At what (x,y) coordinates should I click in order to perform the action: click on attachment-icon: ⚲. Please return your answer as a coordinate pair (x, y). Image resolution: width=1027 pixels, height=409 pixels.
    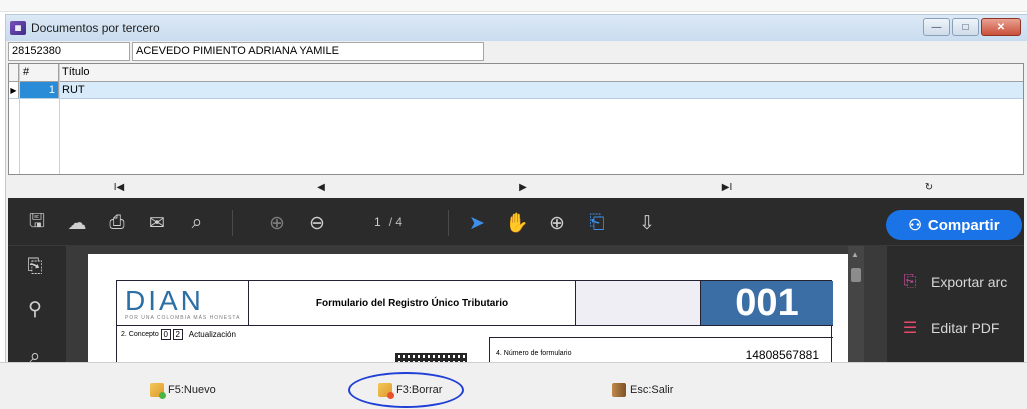
    Looking at the image, I should click on (35, 309).